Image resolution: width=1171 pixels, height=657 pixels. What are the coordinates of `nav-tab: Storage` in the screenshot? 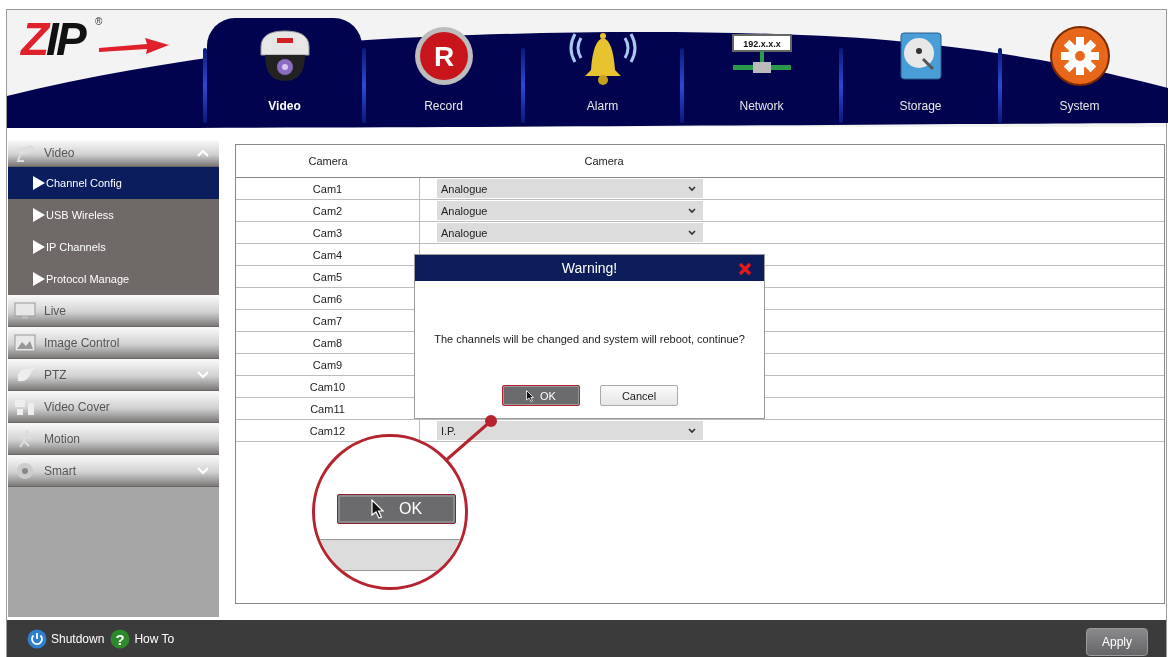 It's located at (920, 72).